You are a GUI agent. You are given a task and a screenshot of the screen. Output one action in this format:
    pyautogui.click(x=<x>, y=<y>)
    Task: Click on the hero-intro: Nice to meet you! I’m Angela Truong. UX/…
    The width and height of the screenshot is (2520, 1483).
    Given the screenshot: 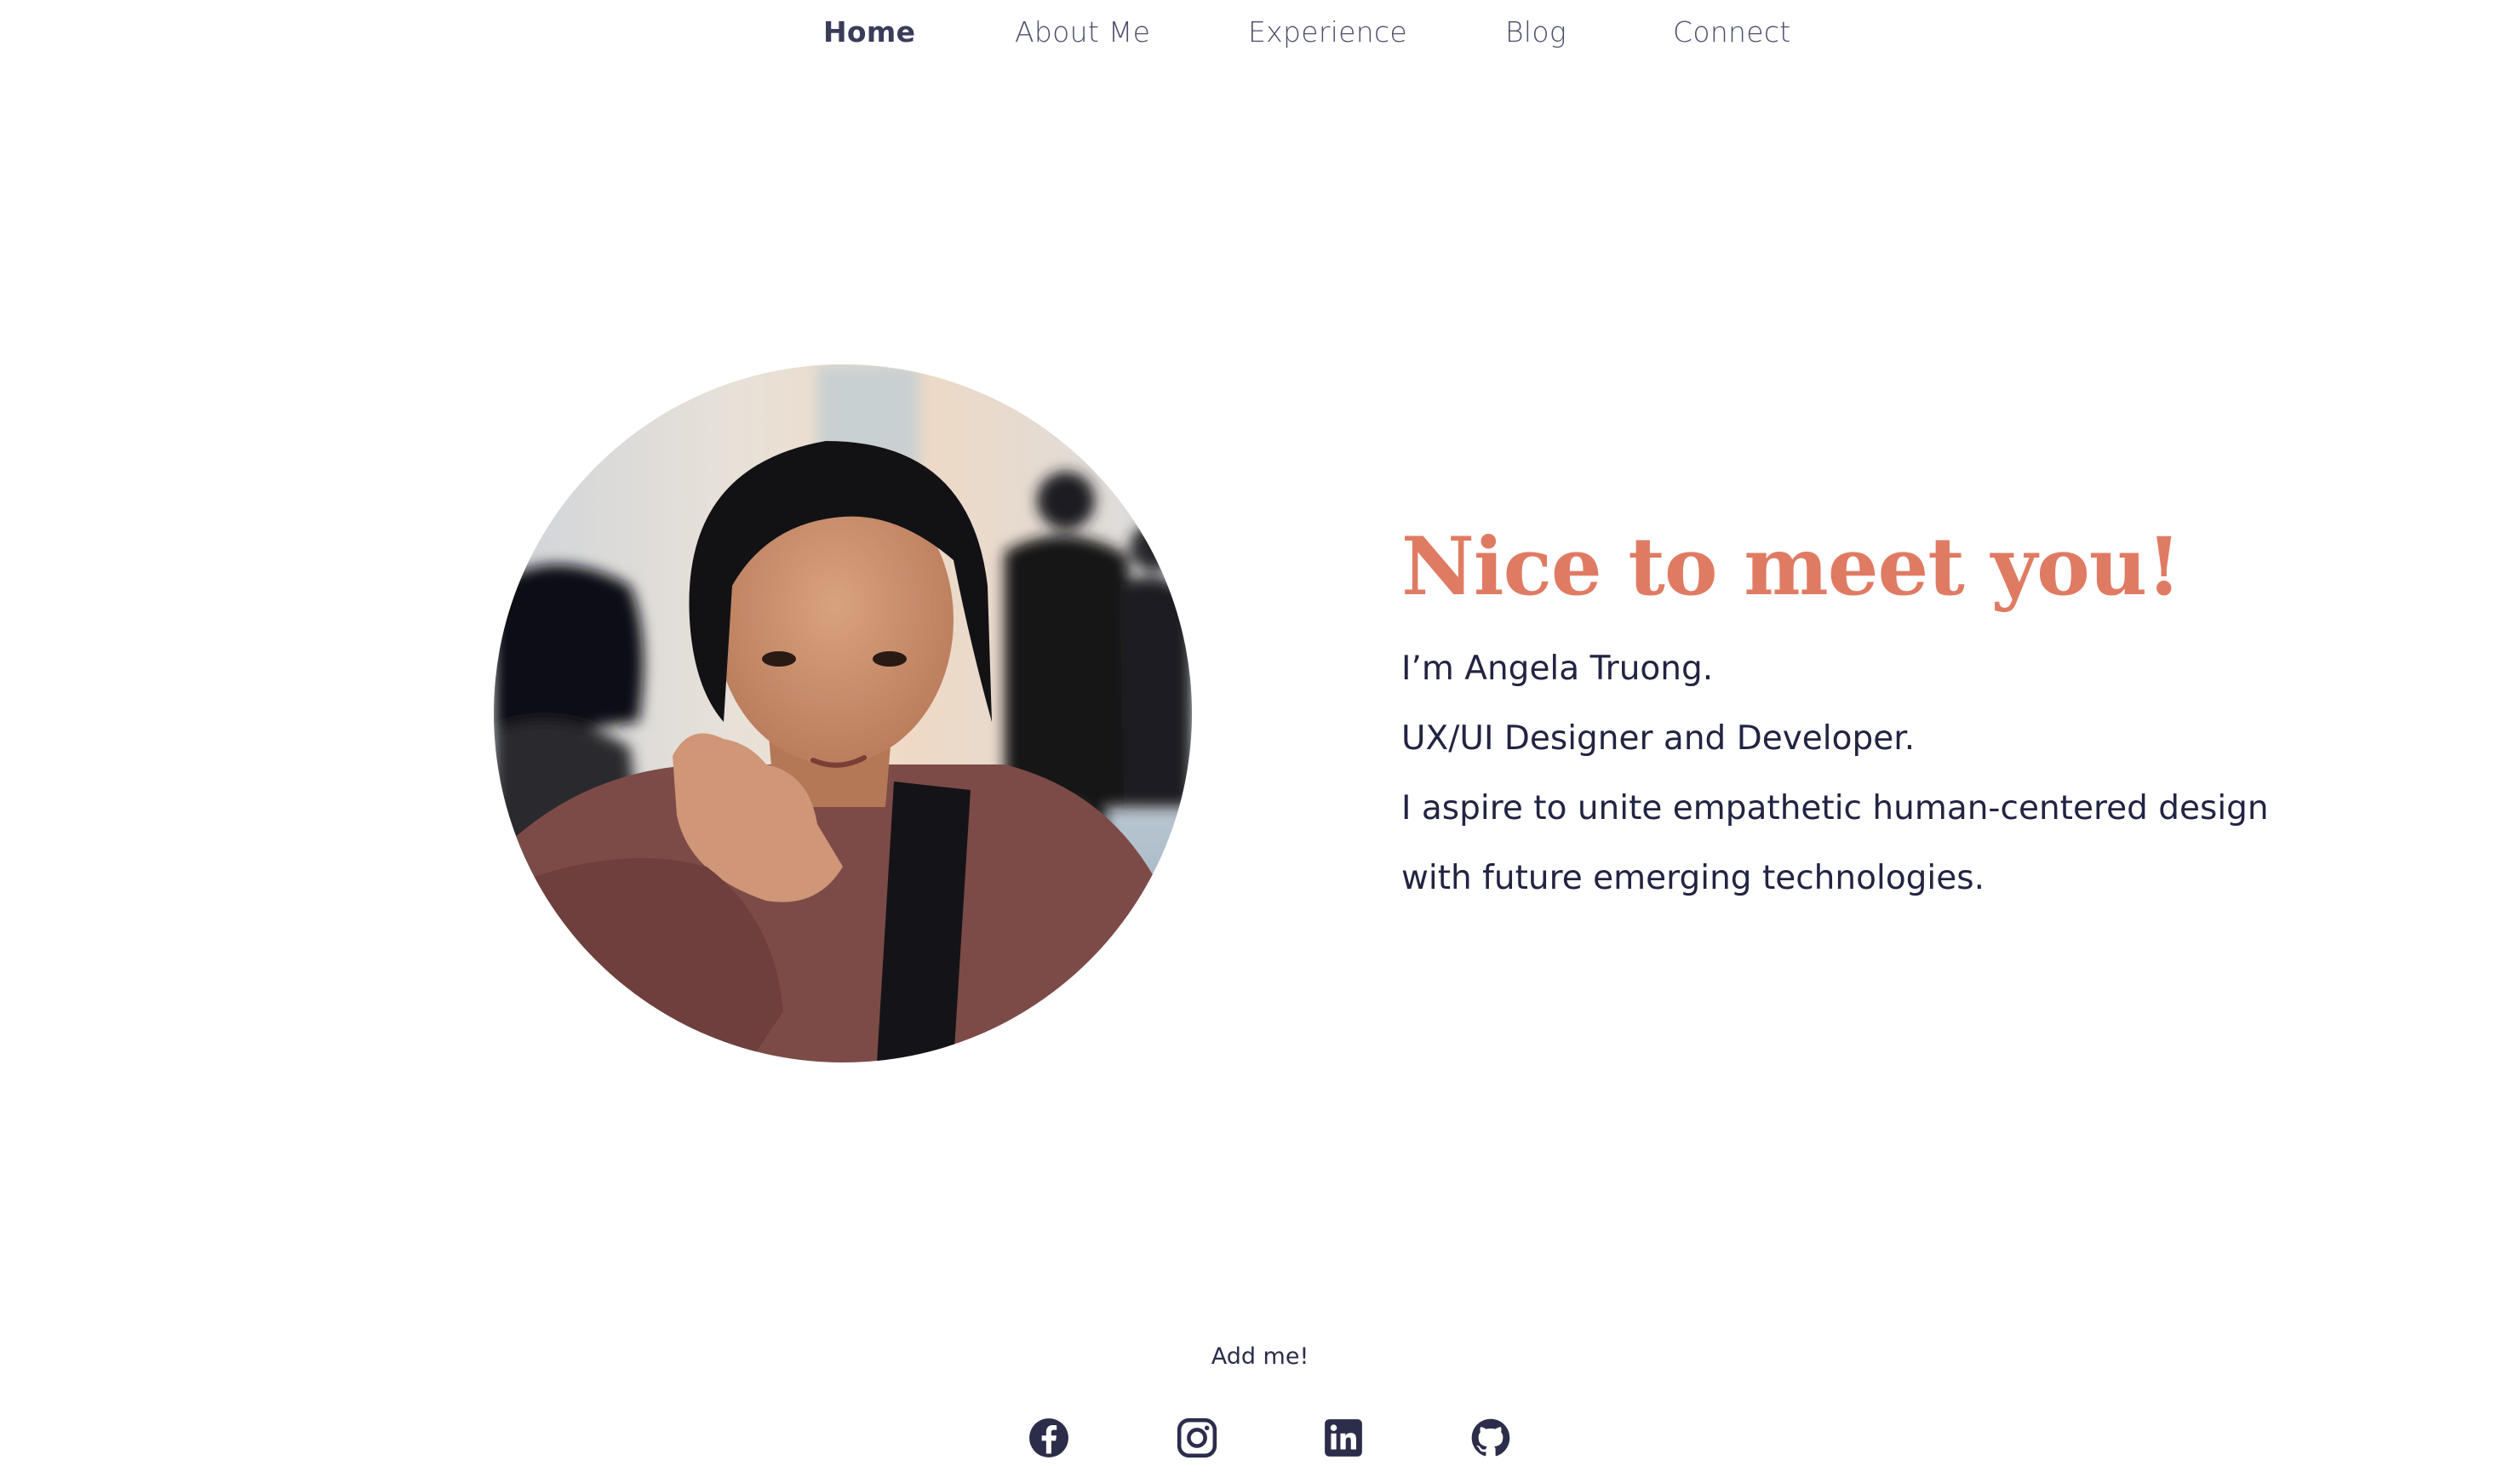 What is the action you would take?
    pyautogui.click(x=1912, y=716)
    